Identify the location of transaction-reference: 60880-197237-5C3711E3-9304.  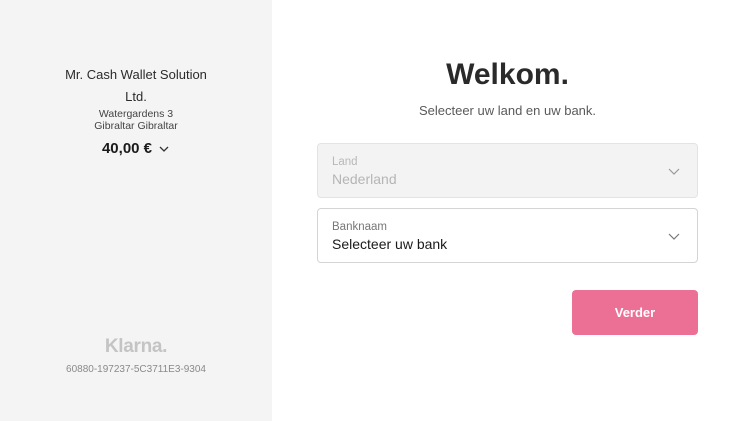
(136, 369).